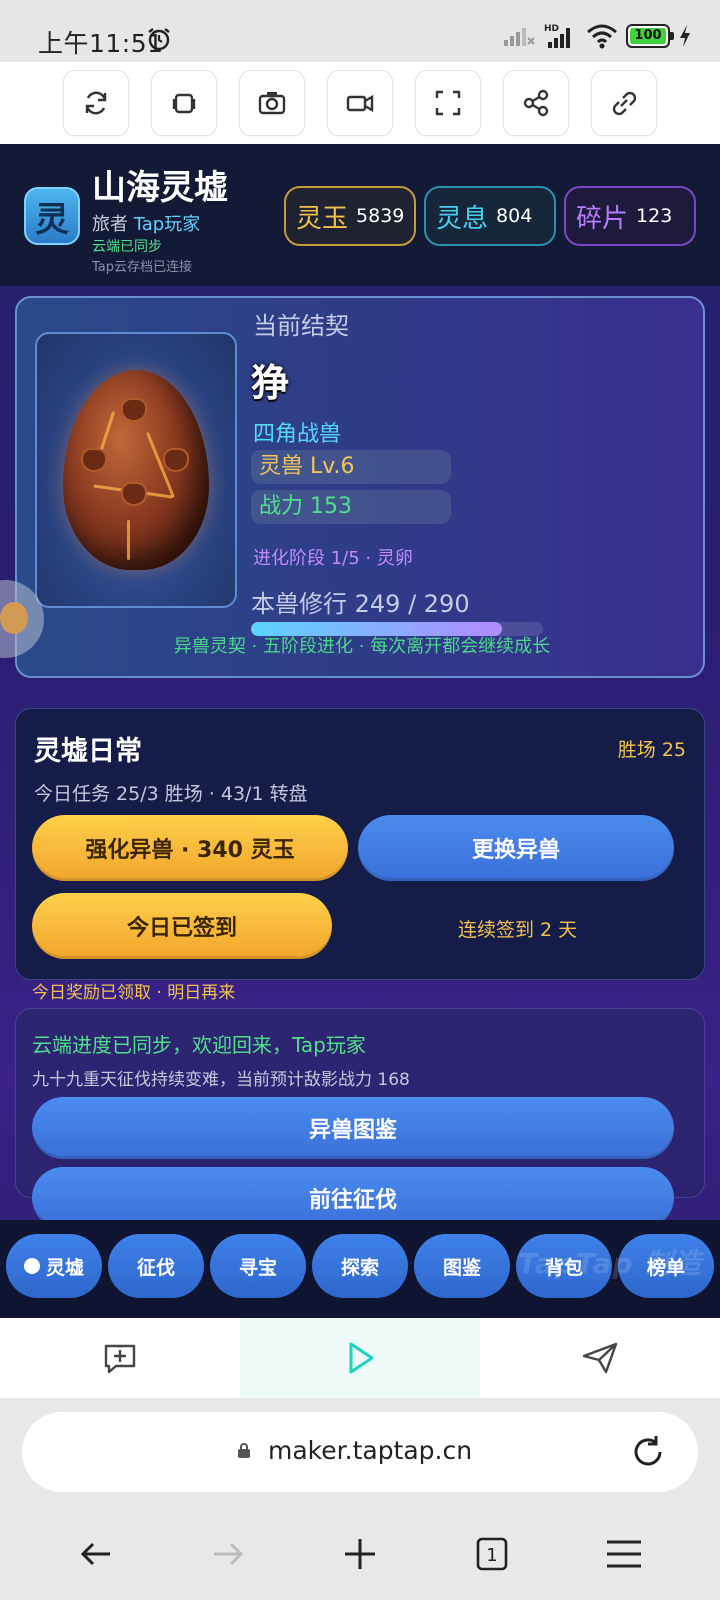 The width and height of the screenshot is (720, 1600). Describe the element at coordinates (88, 751) in the screenshot. I see `daily-title: 灵墟日常` at that location.